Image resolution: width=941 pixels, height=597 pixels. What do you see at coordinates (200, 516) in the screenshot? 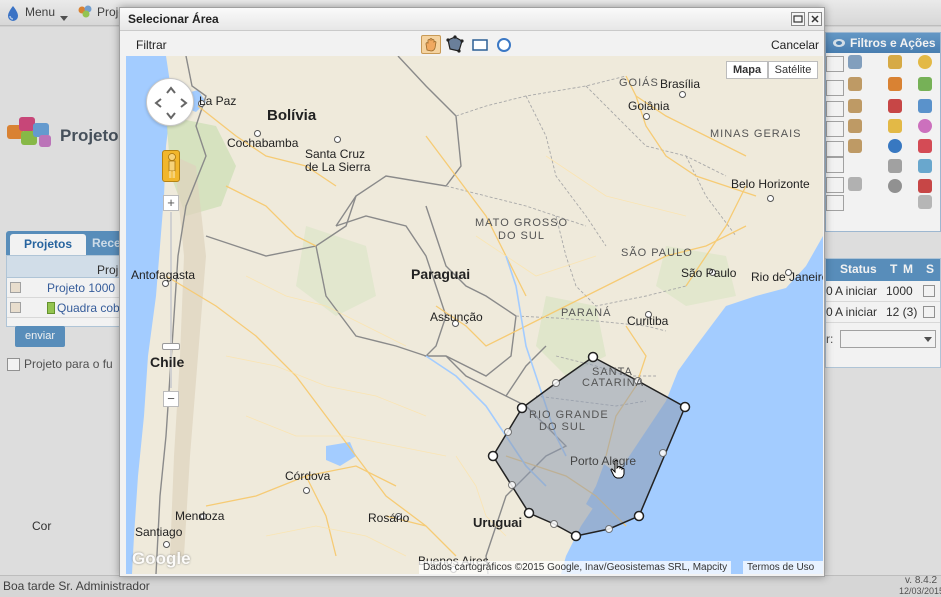
I see `map-label-city: Mendoza` at bounding box center [200, 516].